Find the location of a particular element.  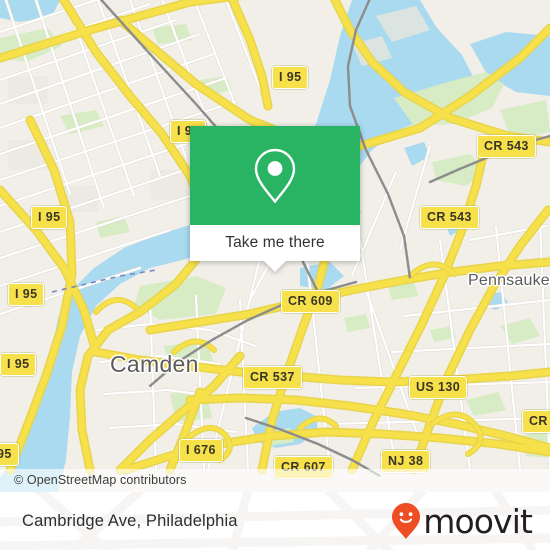

shield-cr543-upper: CR 543 is located at coordinates (506, 146).